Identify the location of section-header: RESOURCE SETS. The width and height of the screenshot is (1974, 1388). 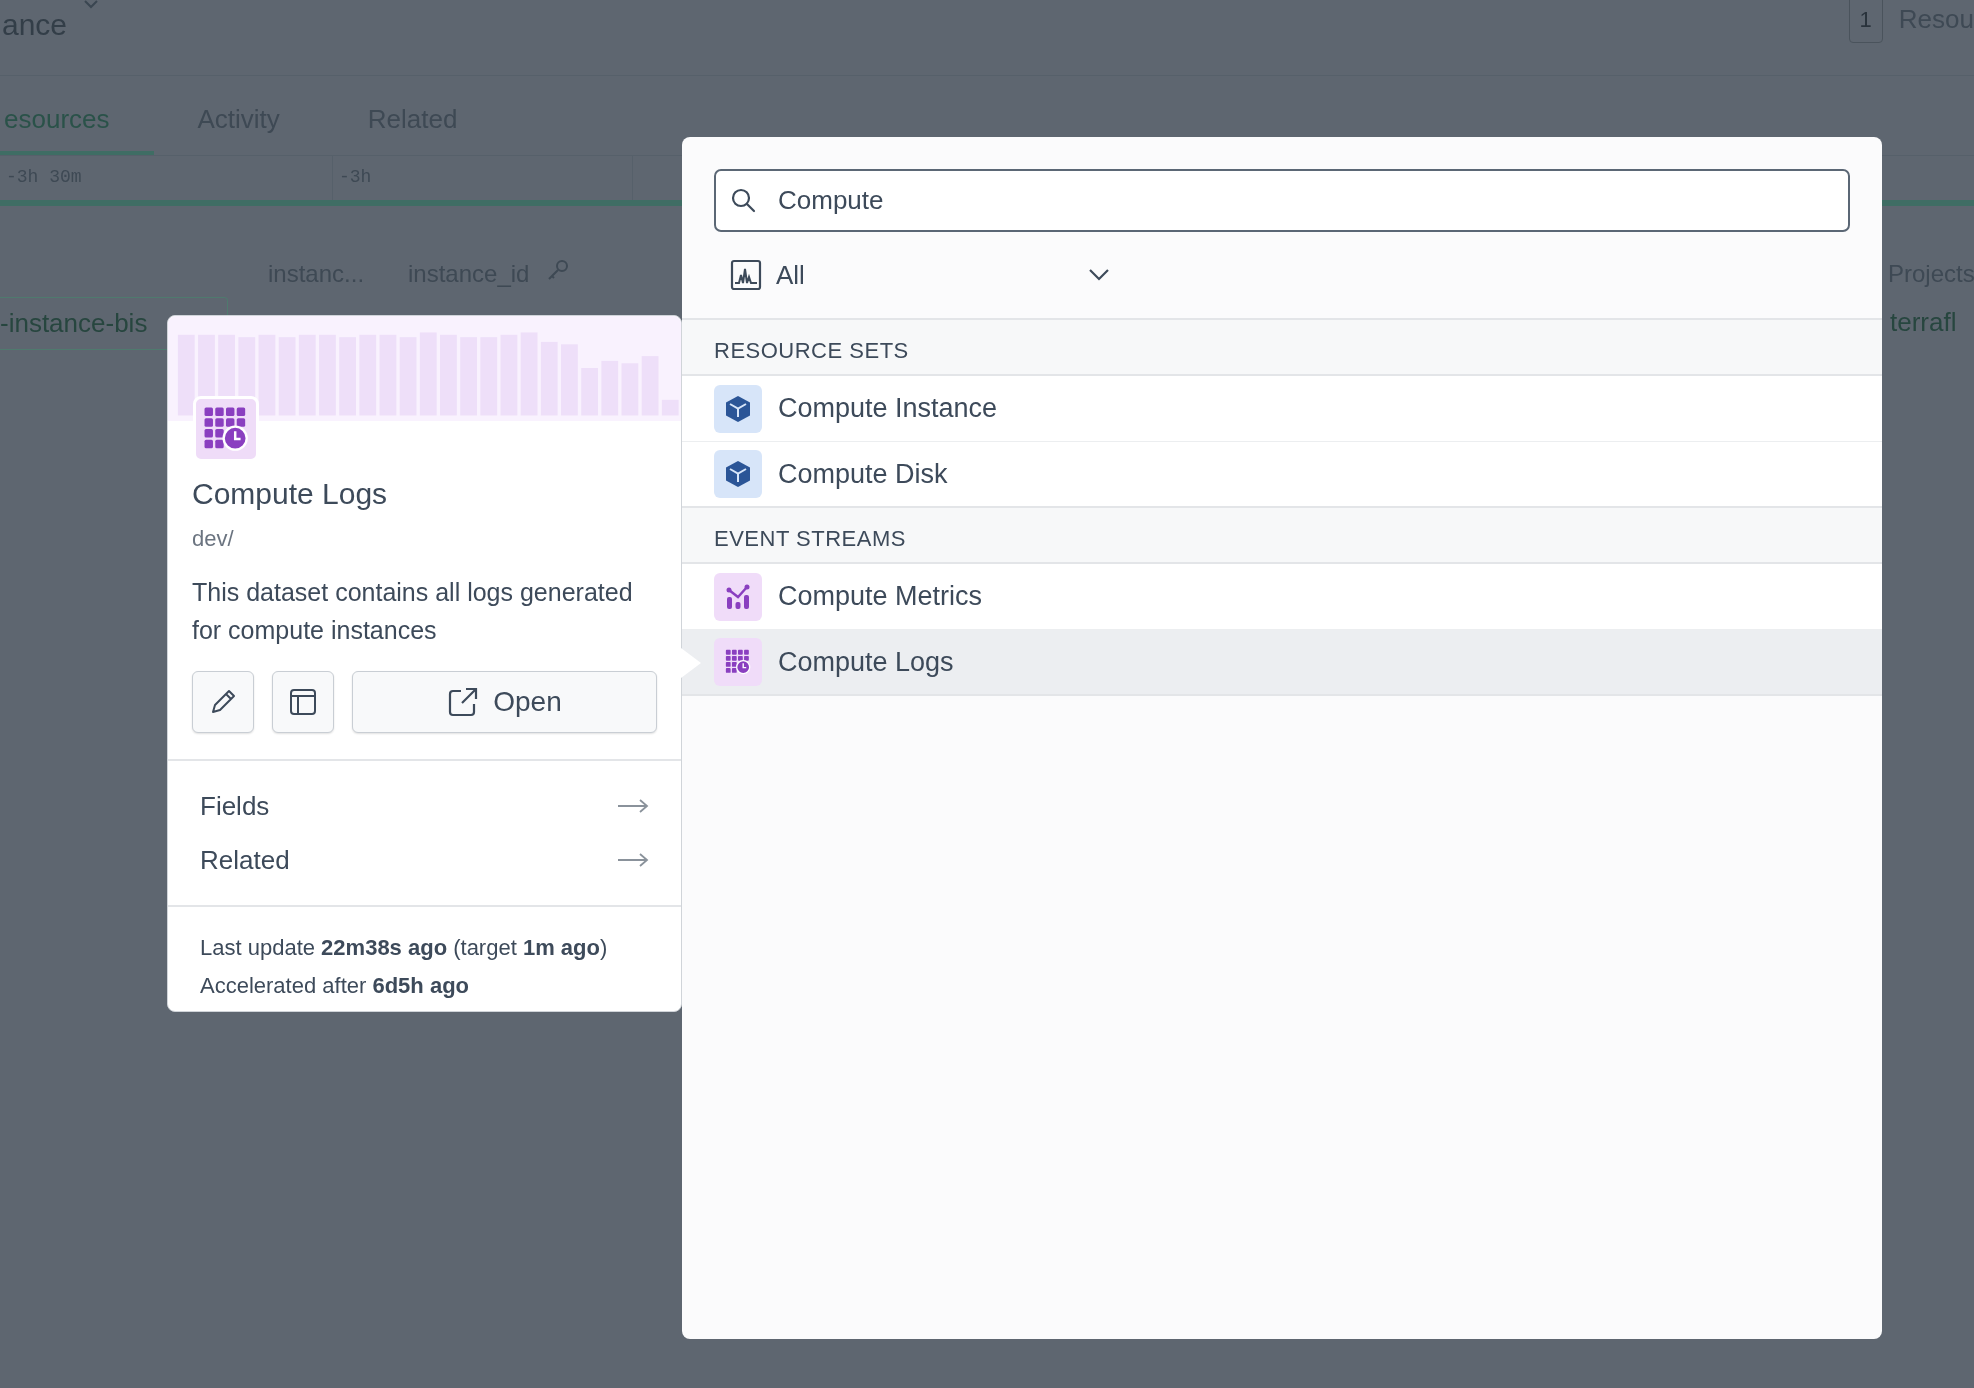
(1282, 348).